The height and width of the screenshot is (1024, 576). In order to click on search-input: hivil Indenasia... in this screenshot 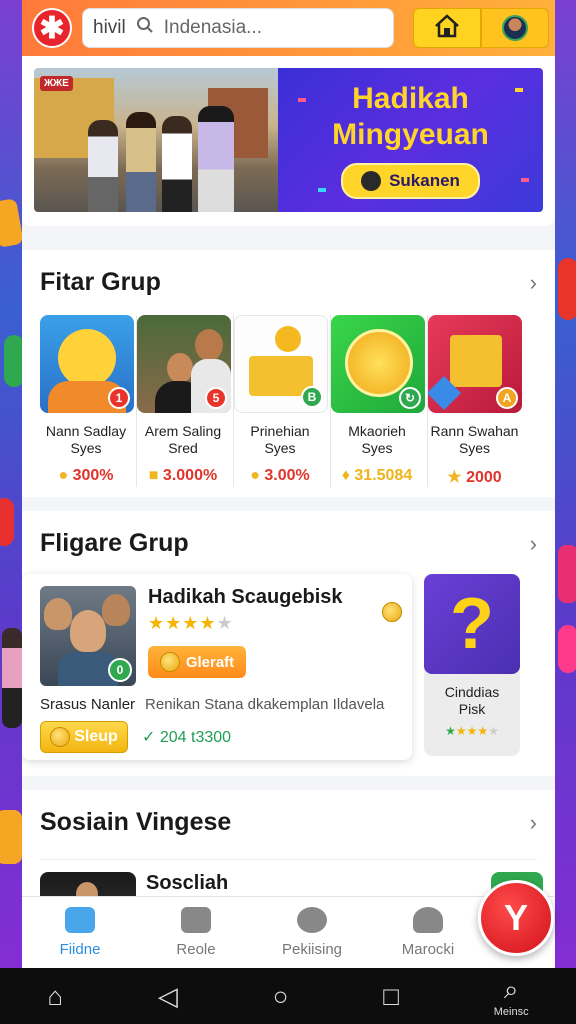, I will do `click(238, 28)`.